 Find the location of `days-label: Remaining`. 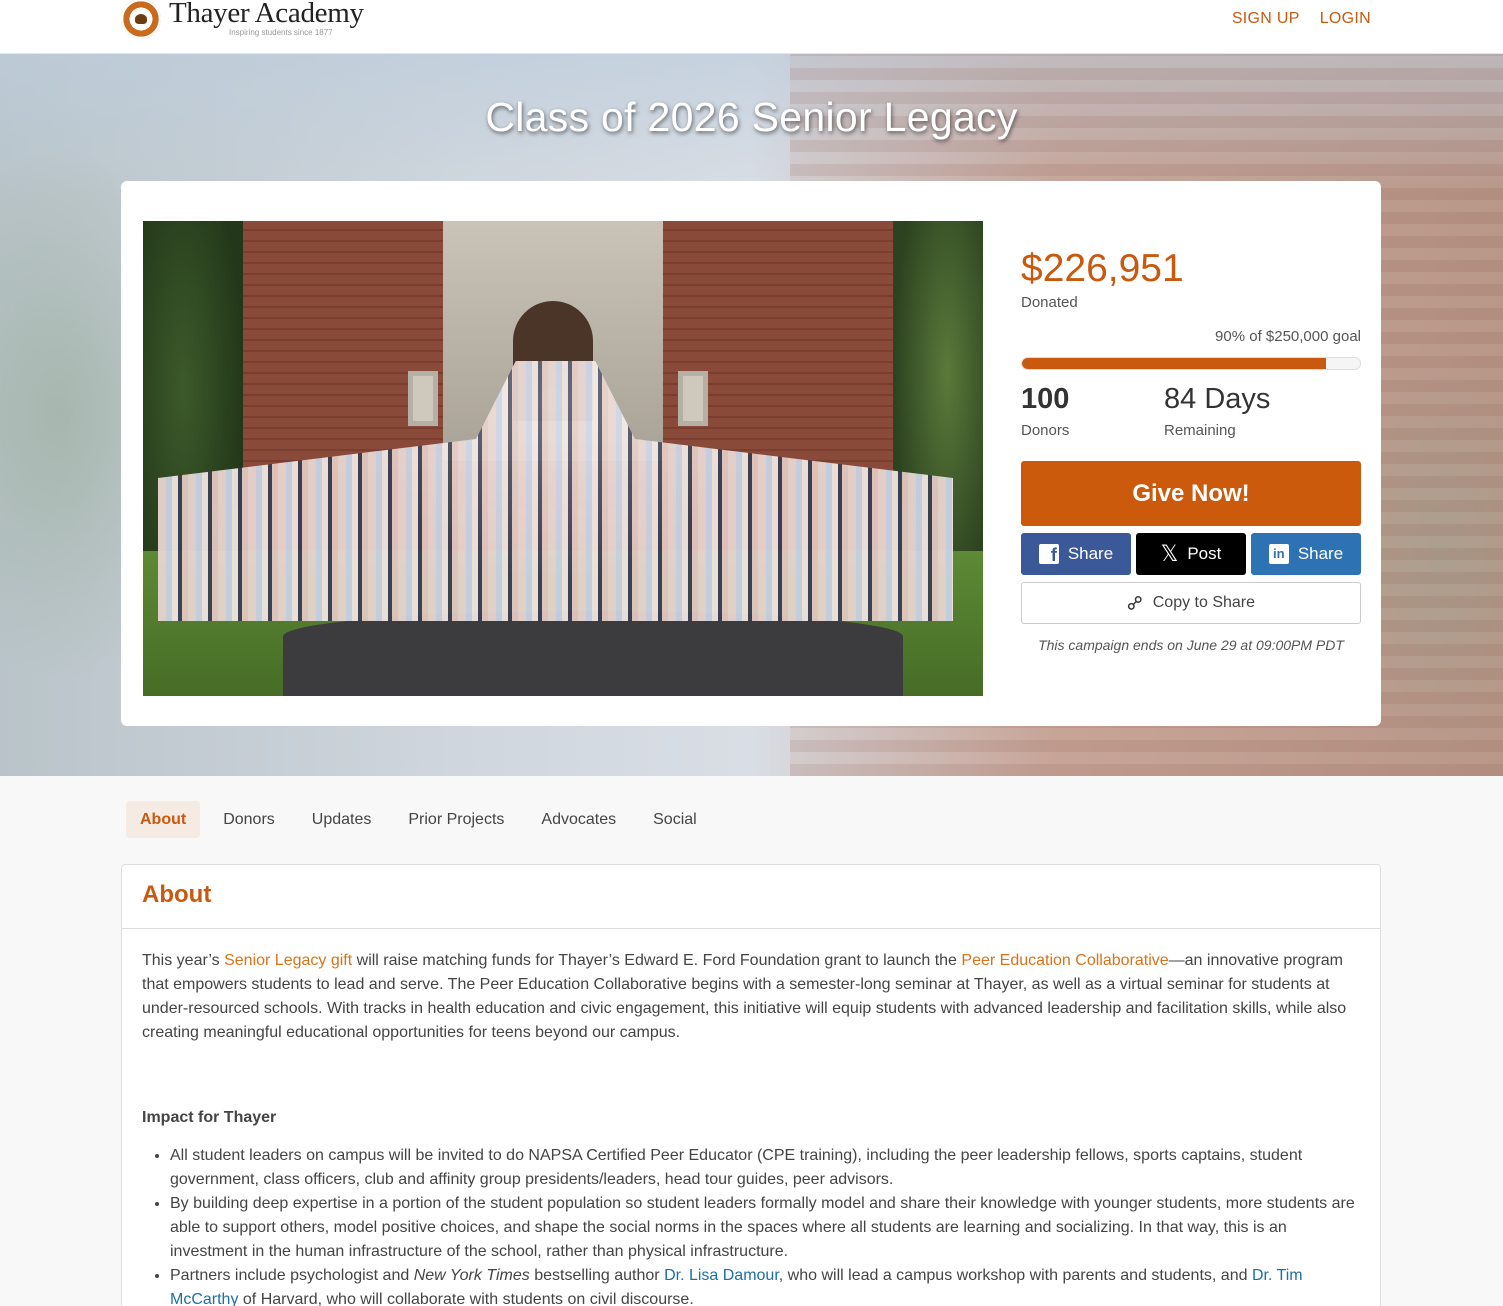

days-label: Remaining is located at coordinates (1200, 431).